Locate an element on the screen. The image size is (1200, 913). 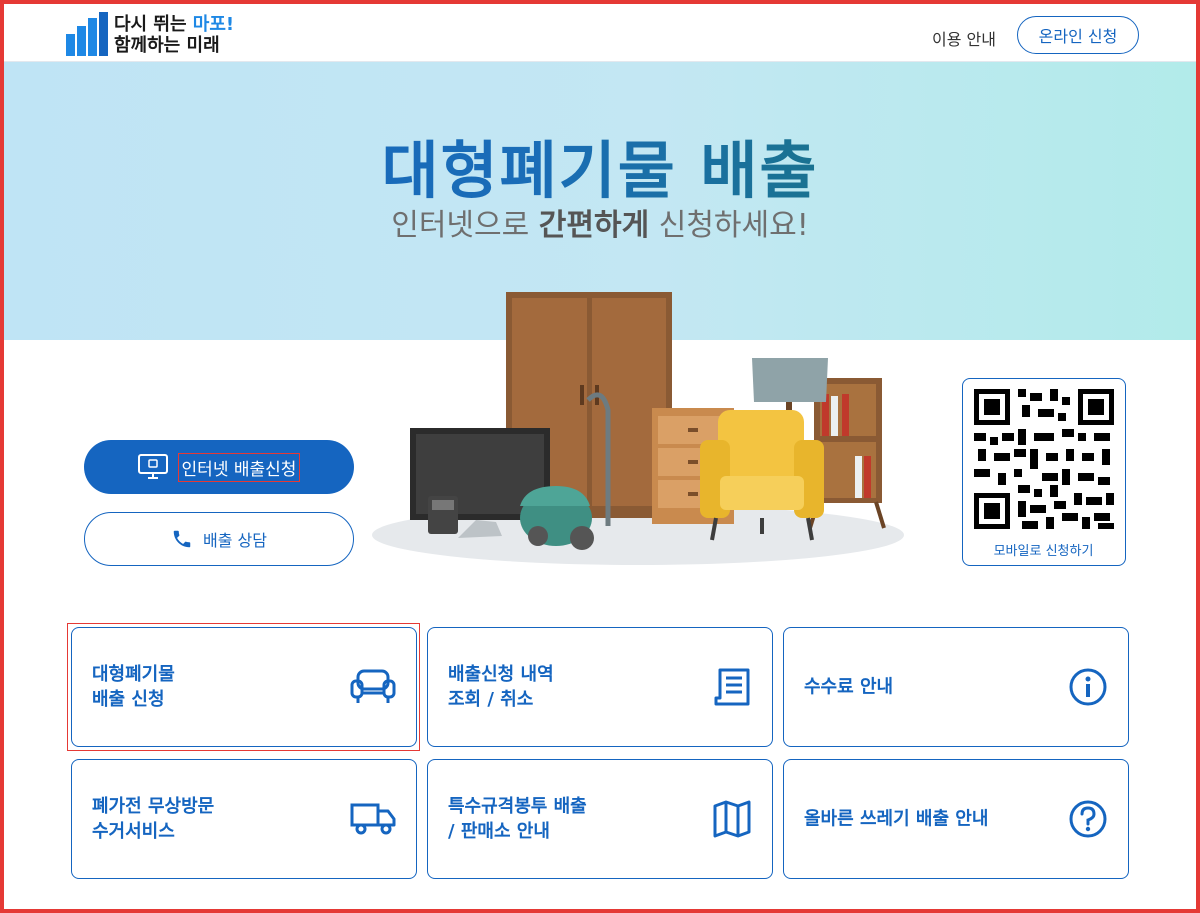
info-icon is located at coordinates (1088, 687).